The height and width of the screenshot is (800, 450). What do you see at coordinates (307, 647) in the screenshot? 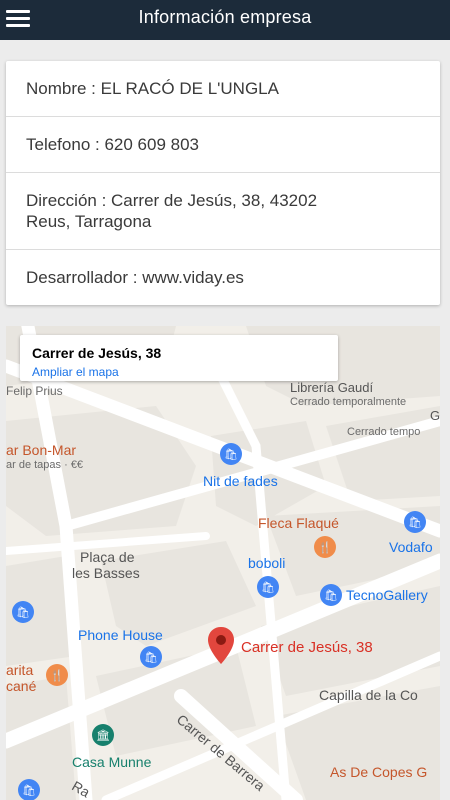
I see `map-pin-label: Carrer de Jesús, 38` at bounding box center [307, 647].